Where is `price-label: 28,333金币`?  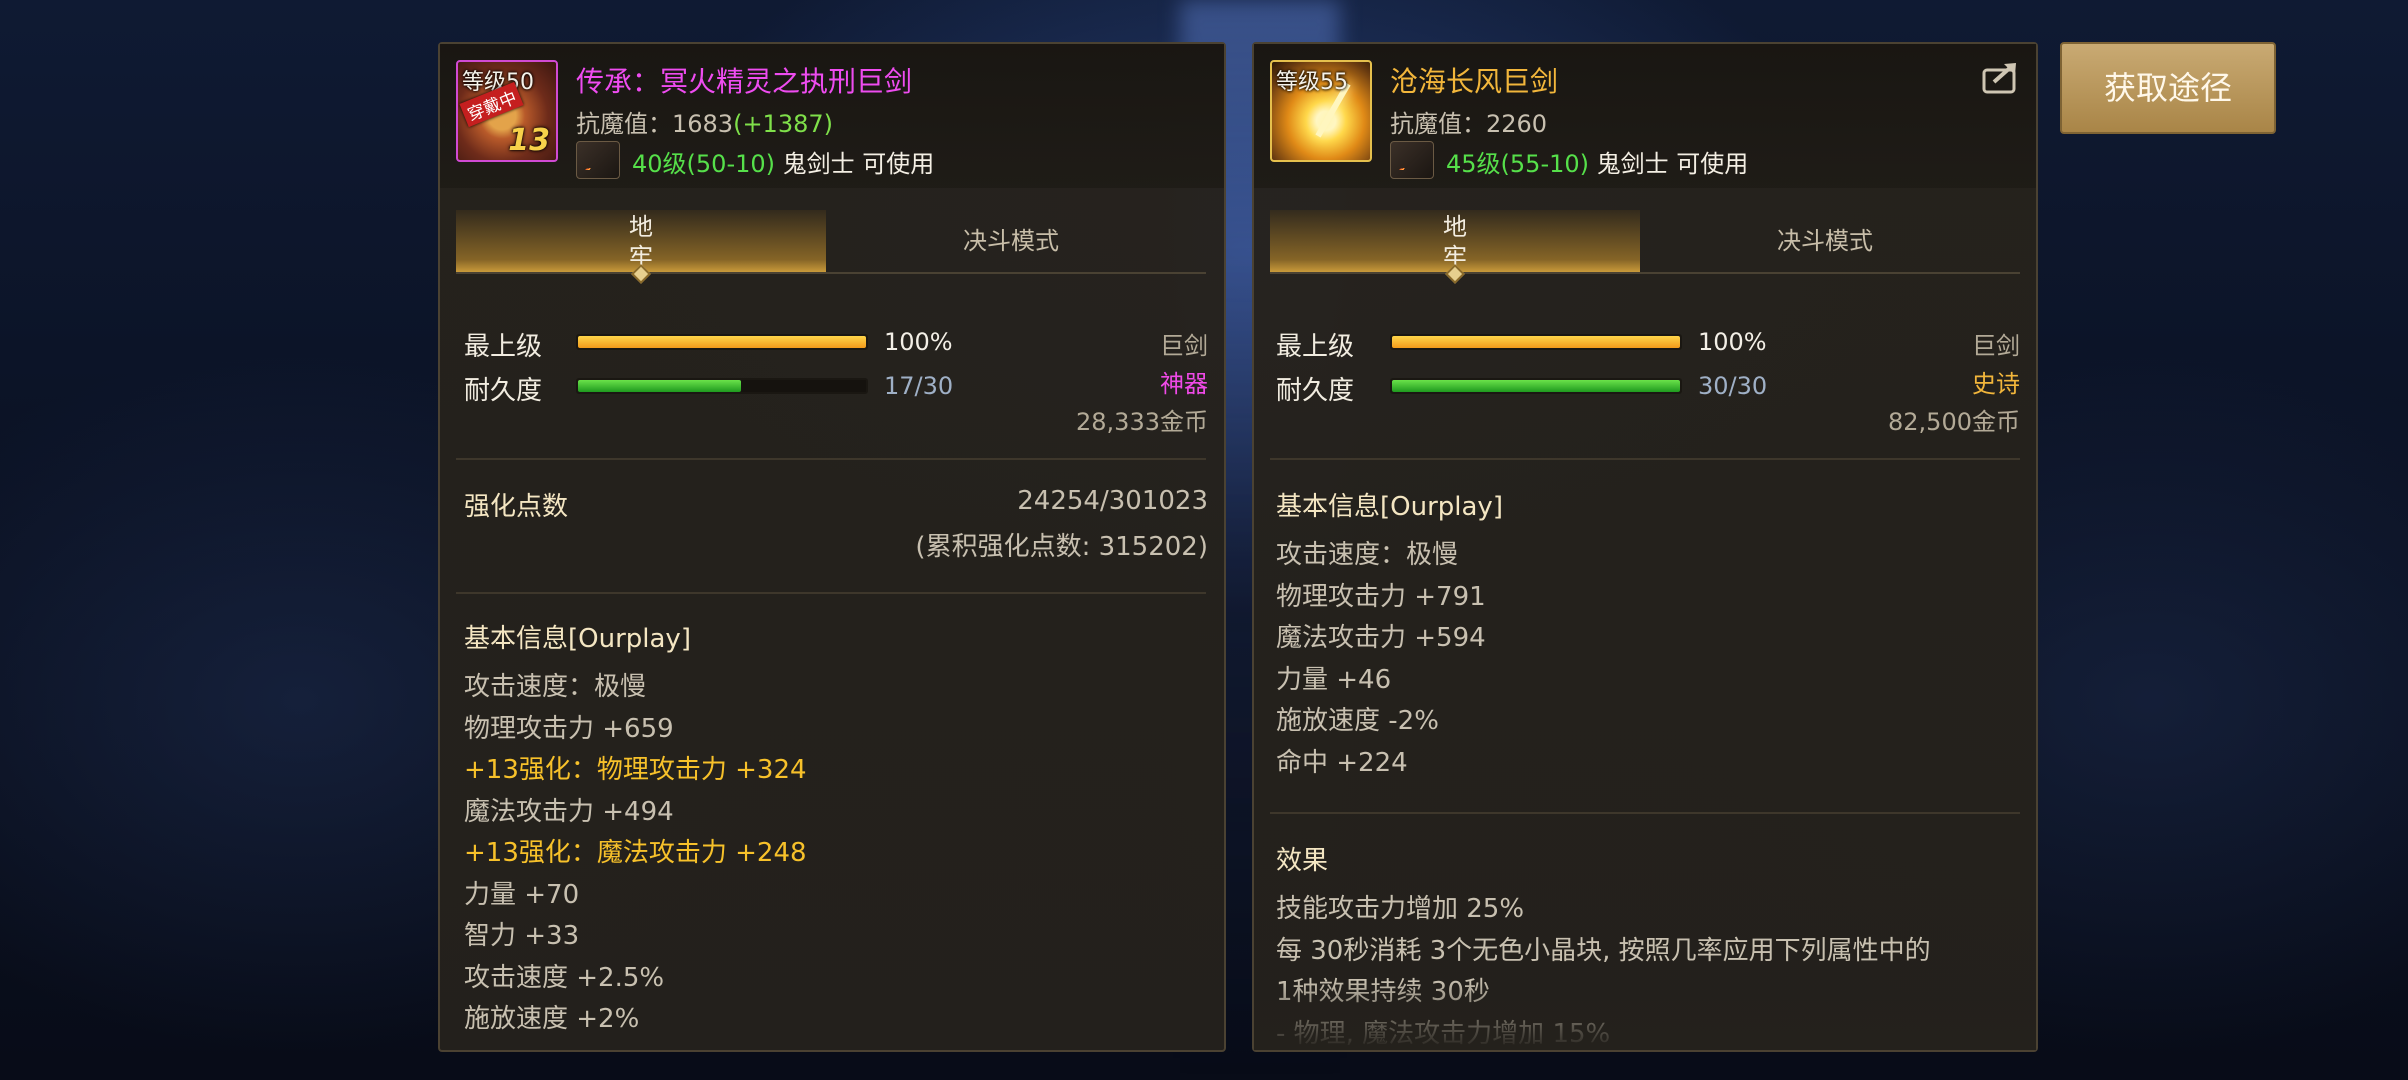
price-label: 28,333金币 is located at coordinates (1142, 422).